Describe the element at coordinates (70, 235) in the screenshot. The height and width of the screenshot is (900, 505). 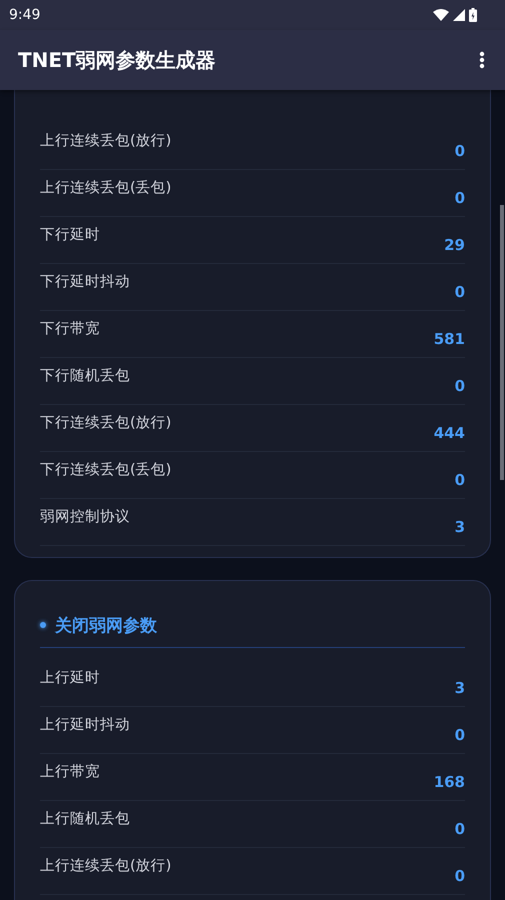
I see `parameter-label: 下行延时` at that location.